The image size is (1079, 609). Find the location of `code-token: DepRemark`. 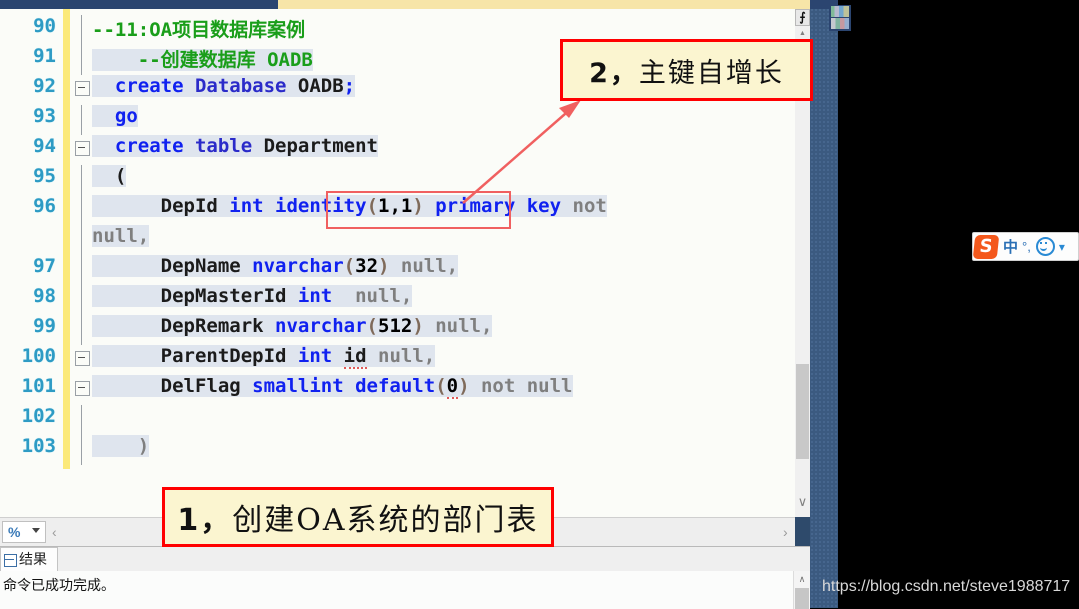

code-token: DepRemark is located at coordinates (184, 326).